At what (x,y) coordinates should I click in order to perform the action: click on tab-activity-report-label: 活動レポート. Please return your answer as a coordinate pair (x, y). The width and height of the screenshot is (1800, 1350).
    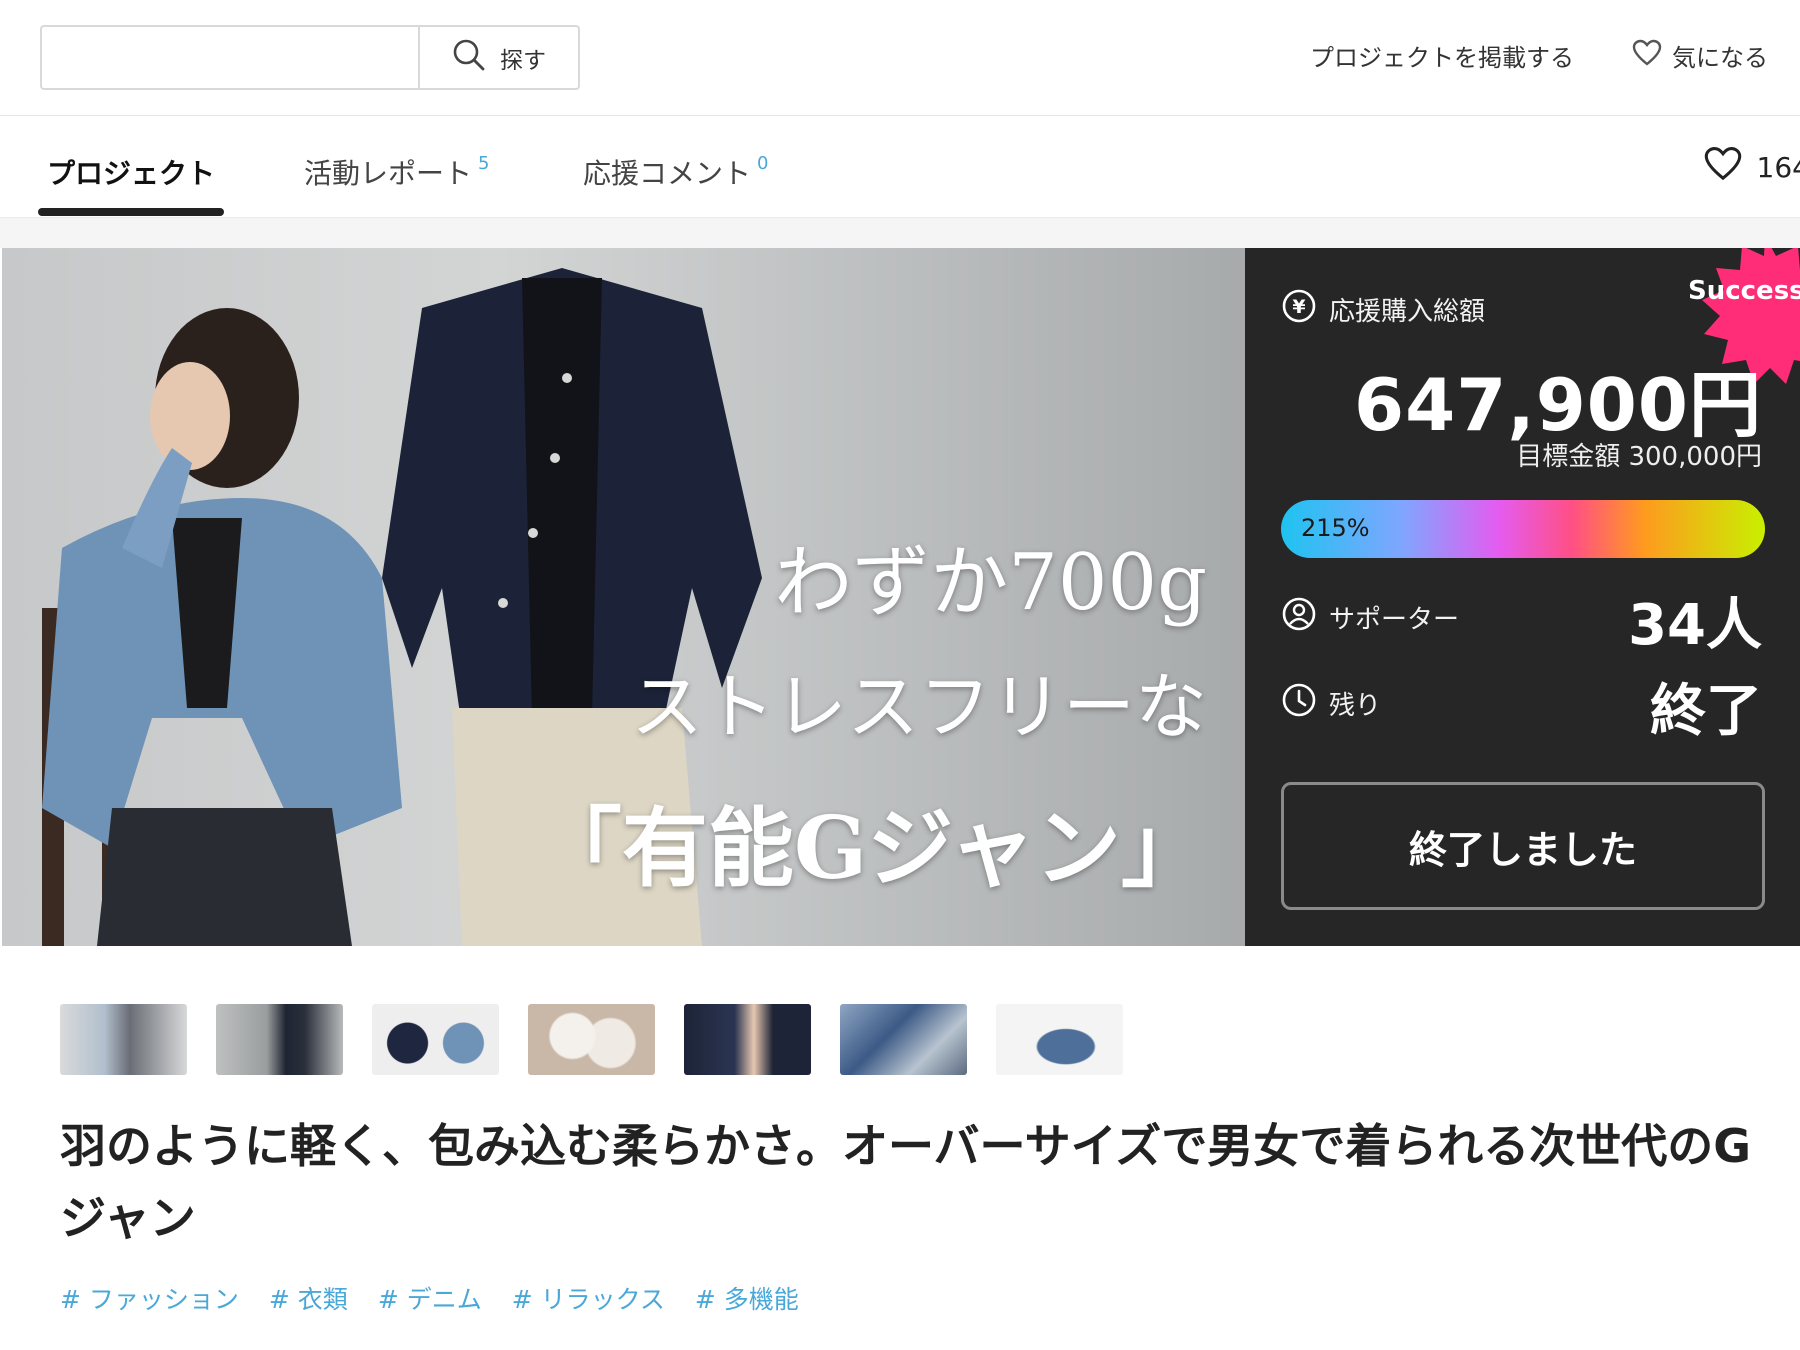
    Looking at the image, I should click on (388, 173).